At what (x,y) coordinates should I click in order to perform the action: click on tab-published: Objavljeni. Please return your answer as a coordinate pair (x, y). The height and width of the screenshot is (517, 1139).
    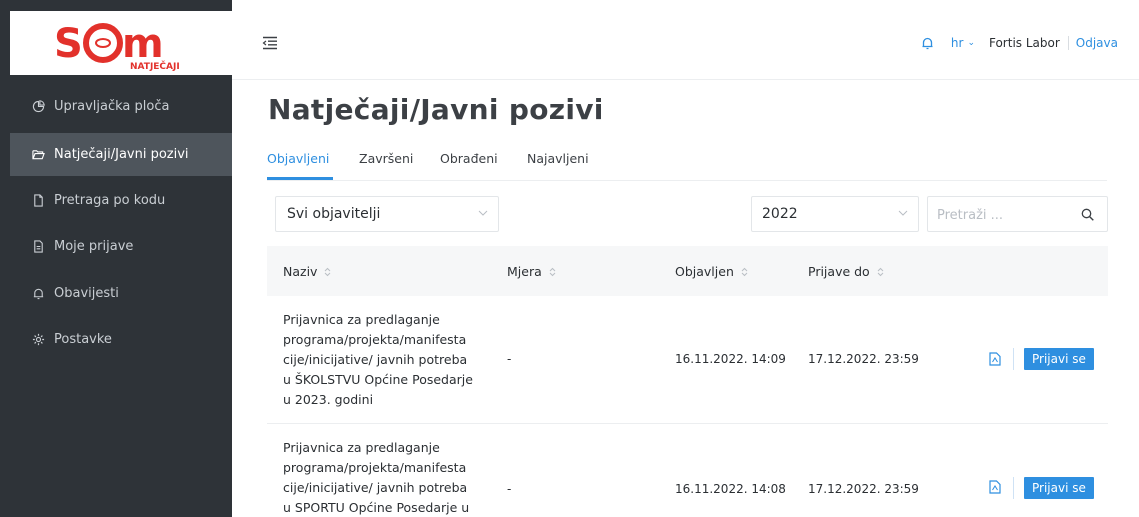
    Looking at the image, I should click on (298, 158).